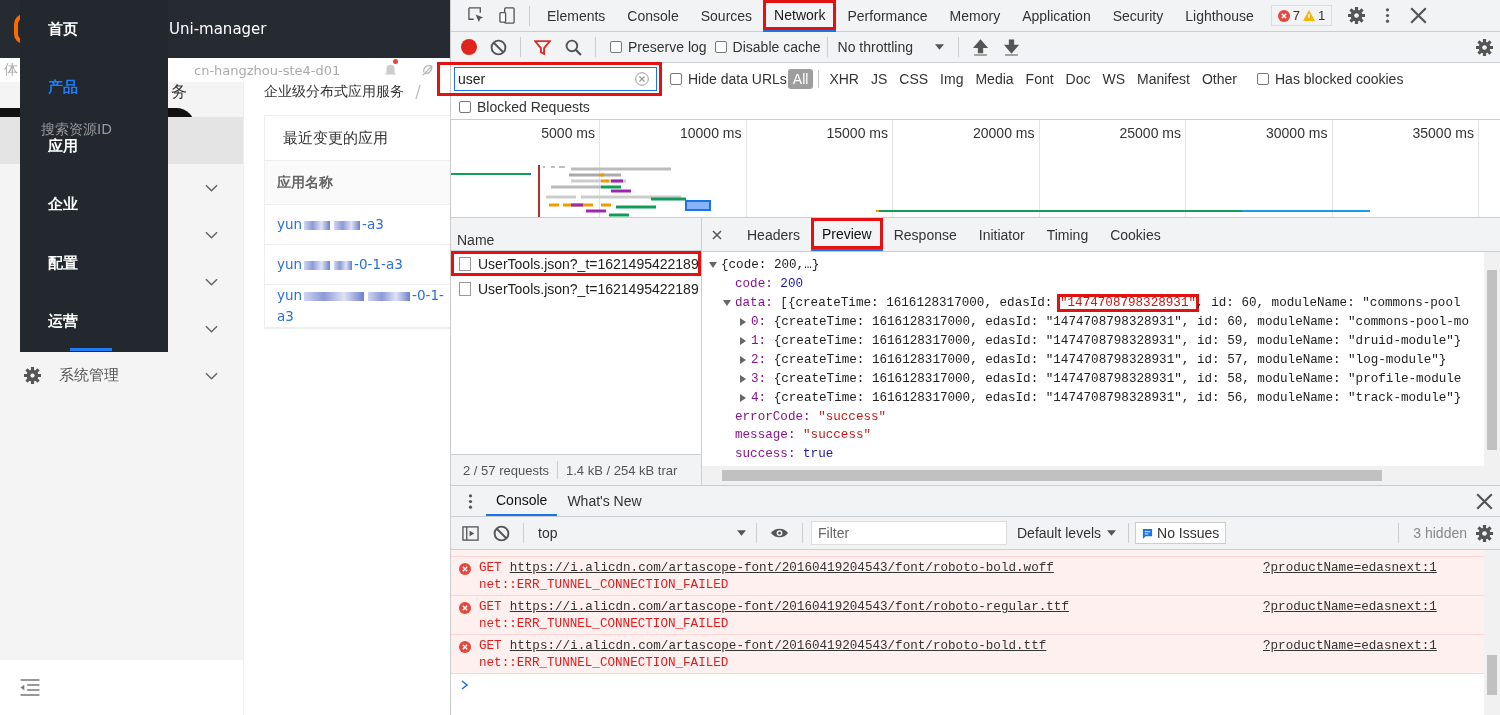 This screenshot has width=1500, height=715. Describe the element at coordinates (218, 29) in the screenshot. I see `app-title: Uni-manager` at that location.